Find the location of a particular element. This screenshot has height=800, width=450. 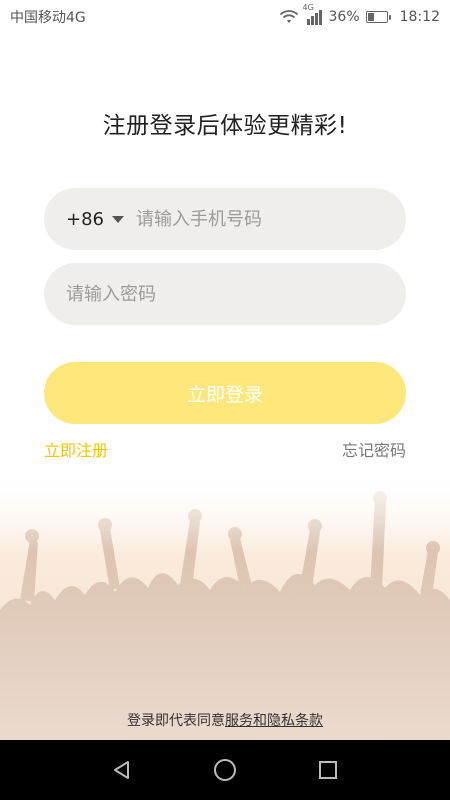

battery-percent: 36% is located at coordinates (344, 17).